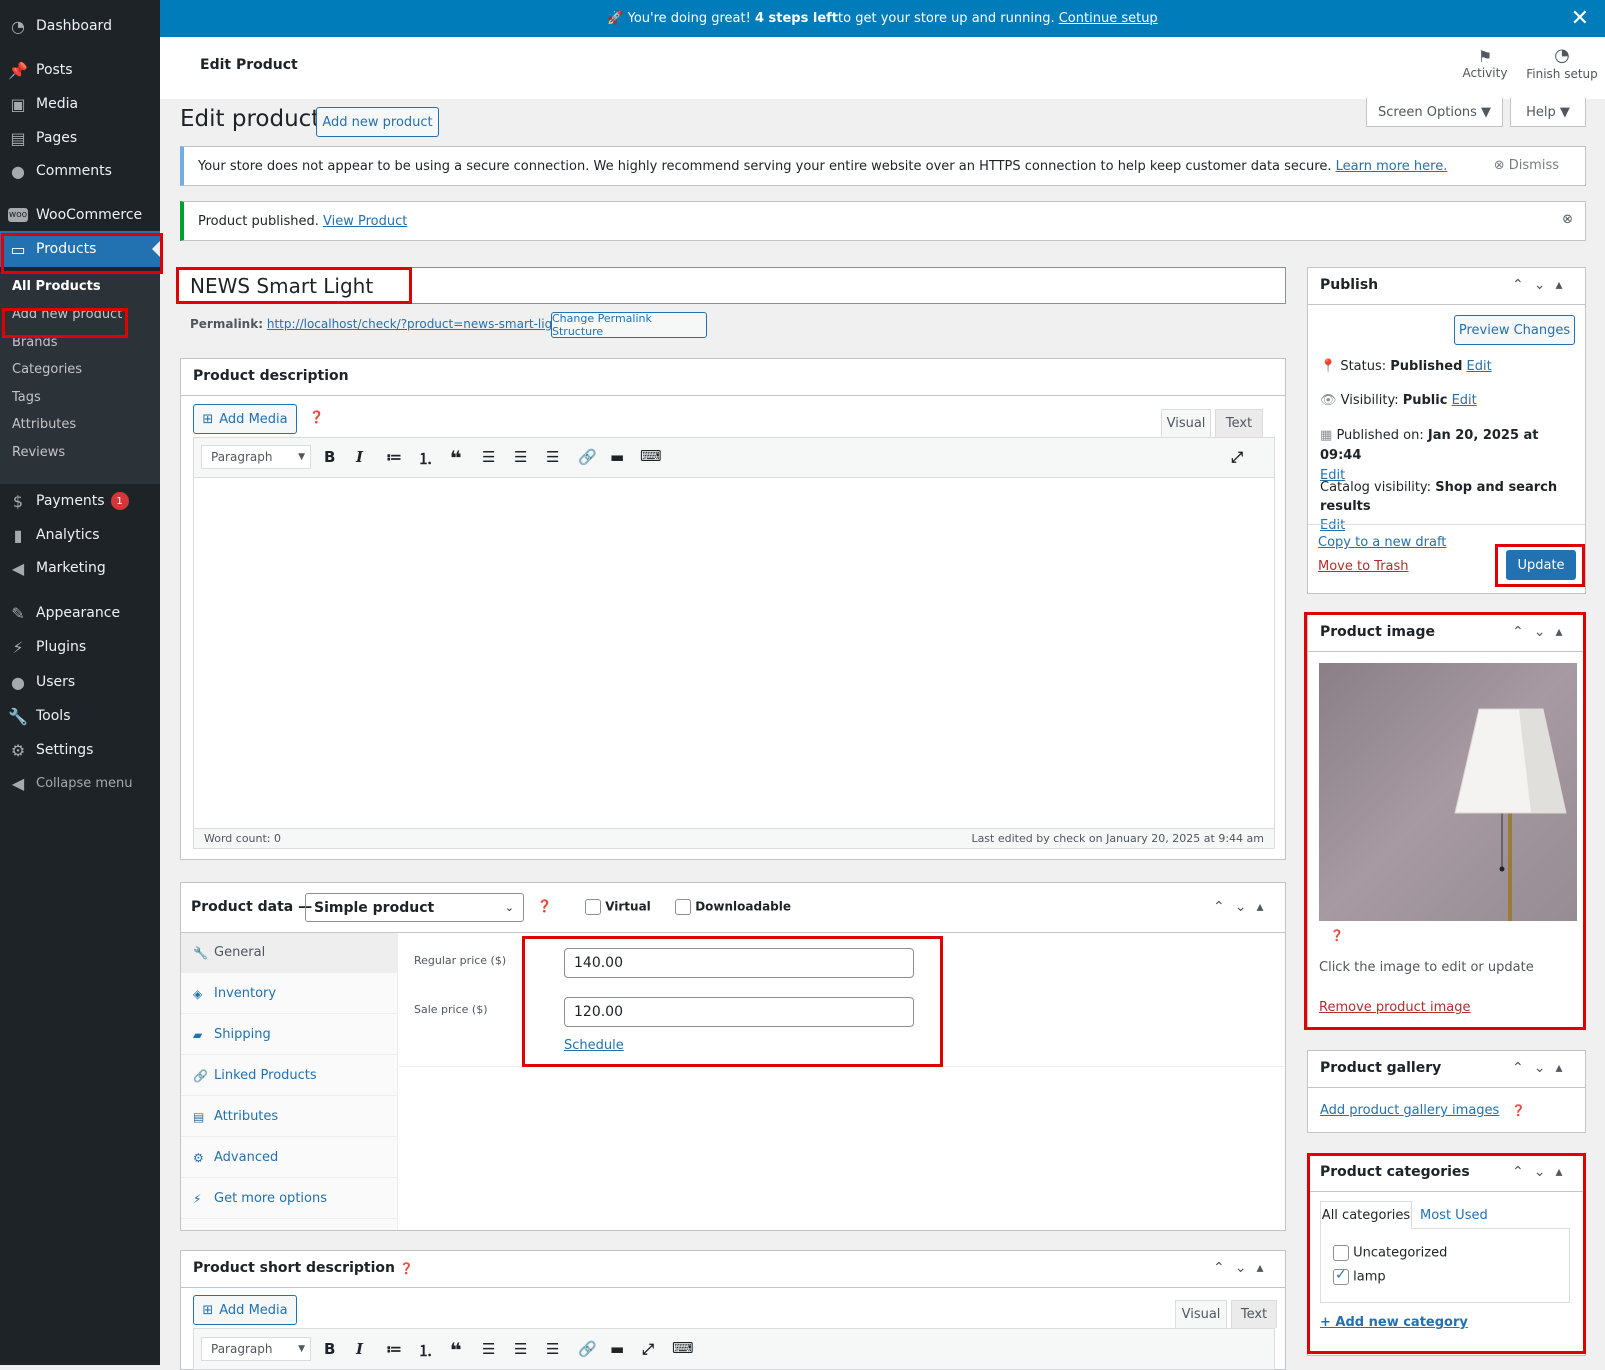 The width and height of the screenshot is (1605, 1370). What do you see at coordinates (629, 325) in the screenshot?
I see `change-permalink-button: Change Permalink Structure` at bounding box center [629, 325].